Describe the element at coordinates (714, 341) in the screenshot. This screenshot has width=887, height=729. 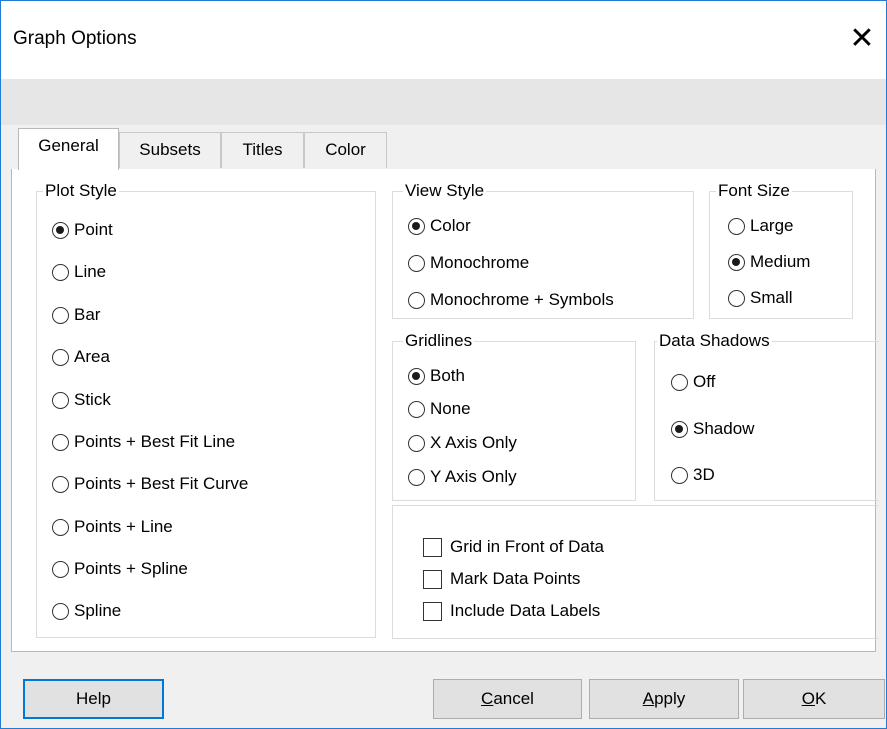
I see `data-shadows-legend: Data Shadows` at that location.